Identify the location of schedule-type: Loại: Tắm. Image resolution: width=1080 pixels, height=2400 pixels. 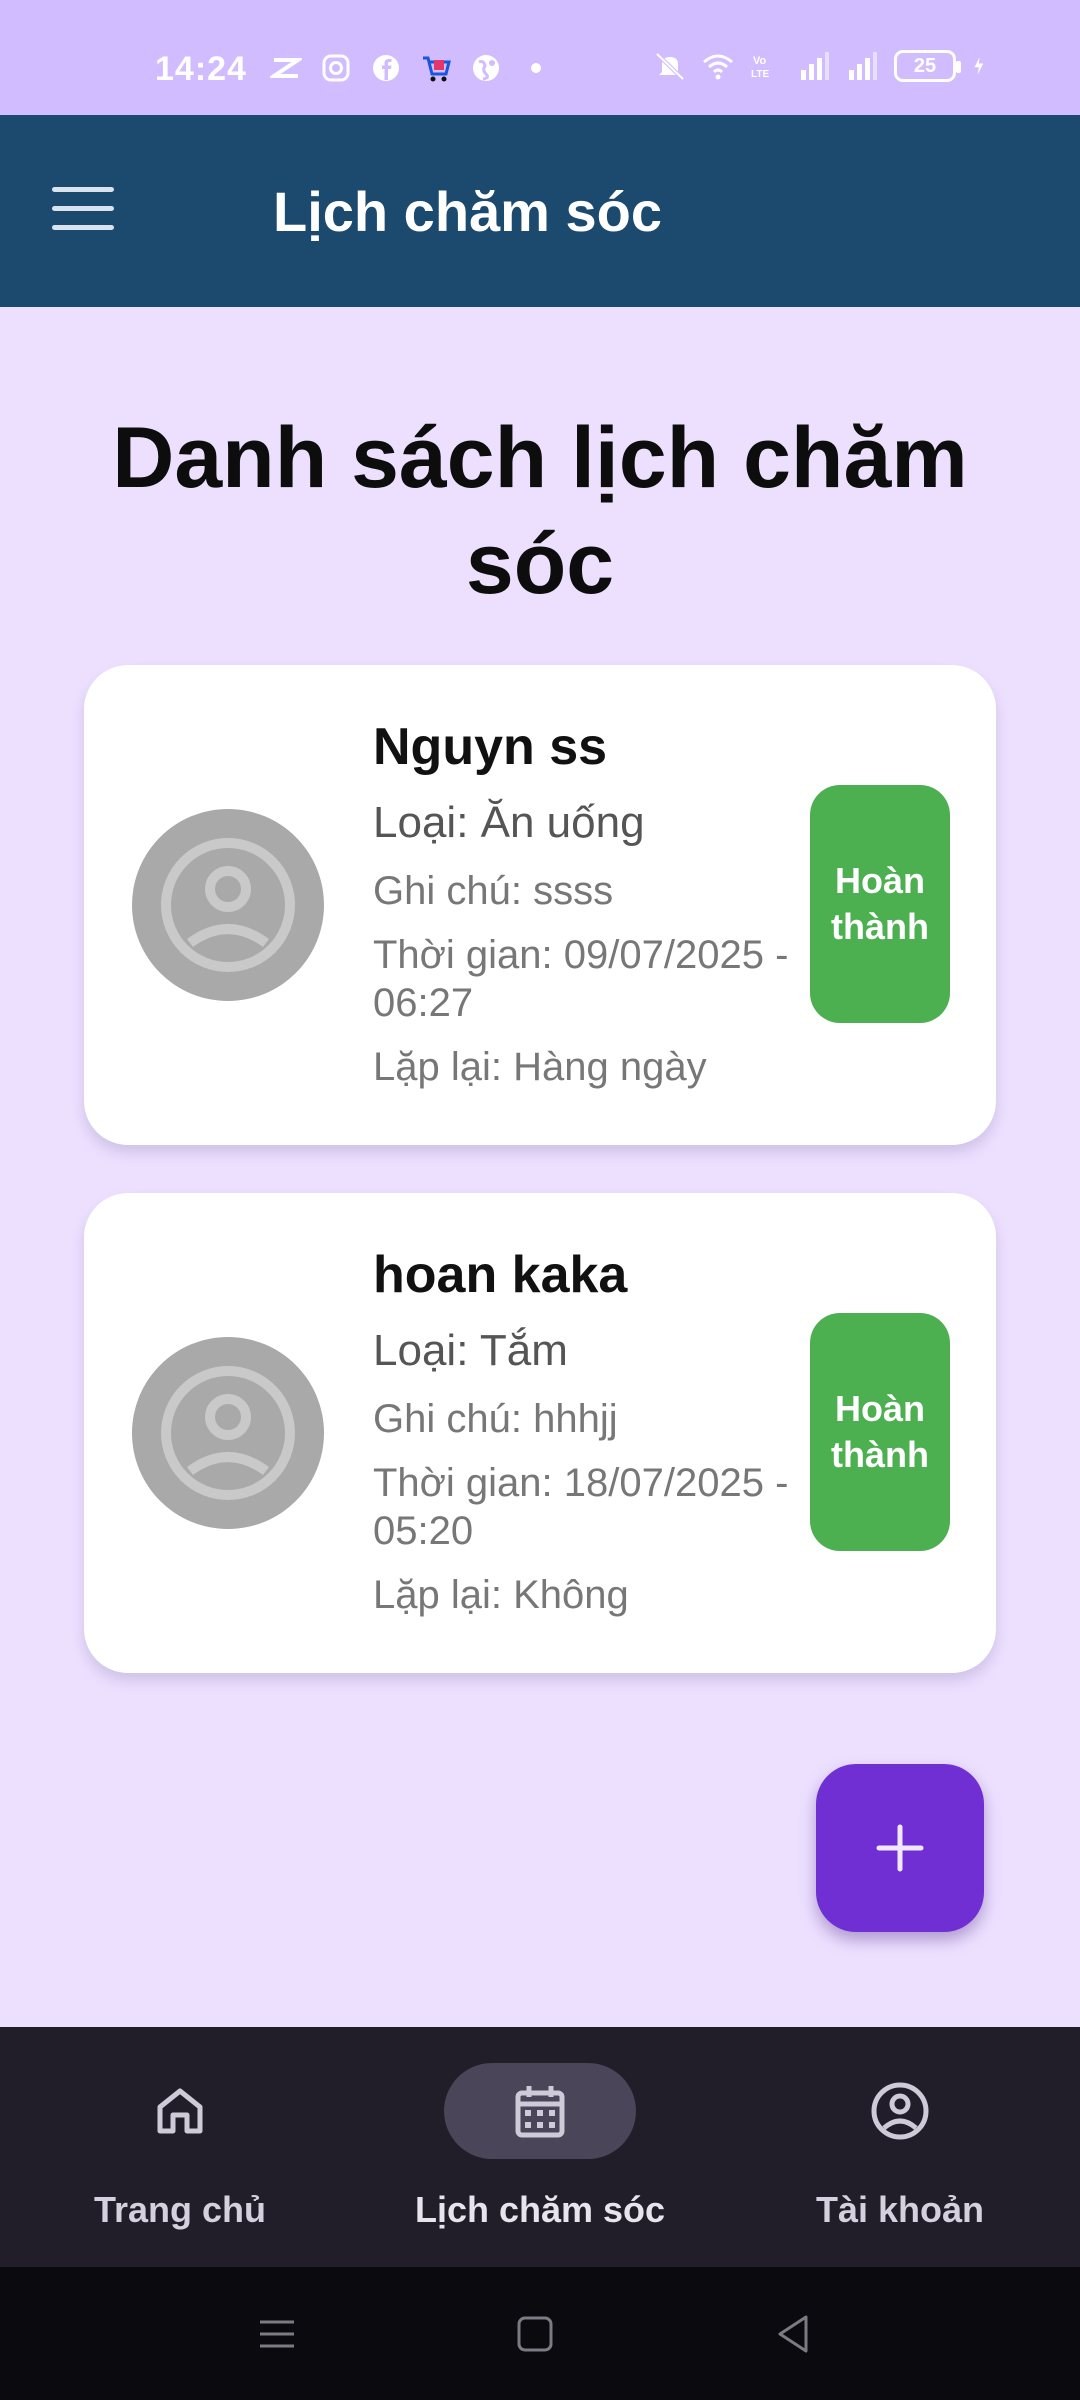
(470, 1350).